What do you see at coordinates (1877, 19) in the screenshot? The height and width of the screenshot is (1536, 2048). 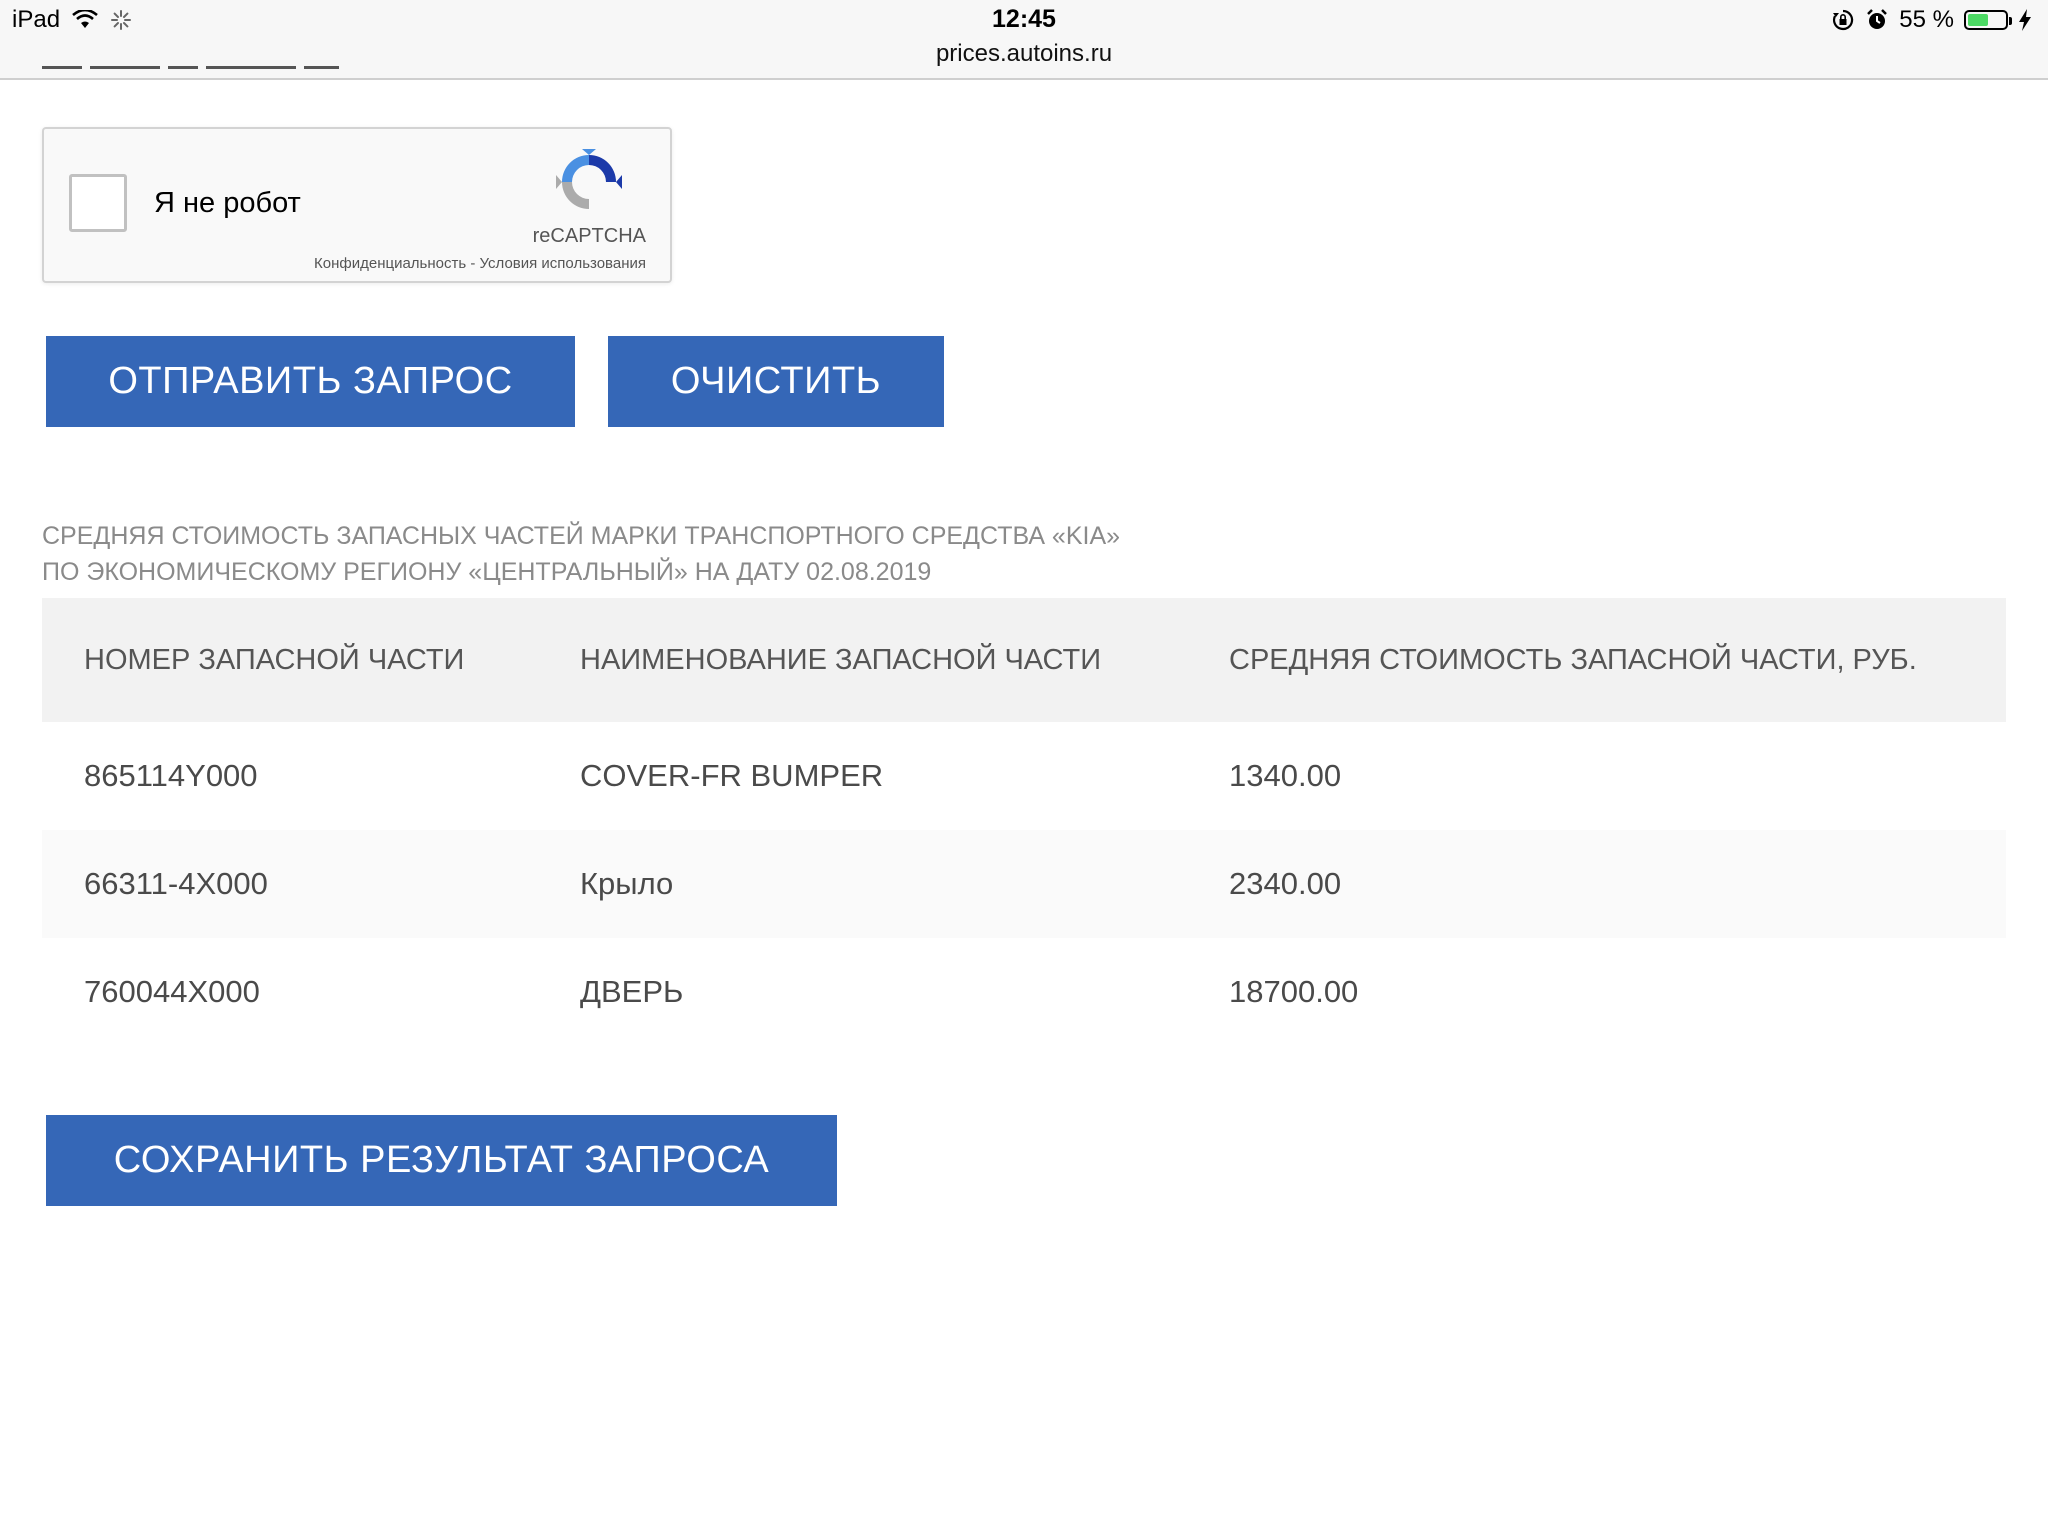 I see `alarm-icon` at bounding box center [1877, 19].